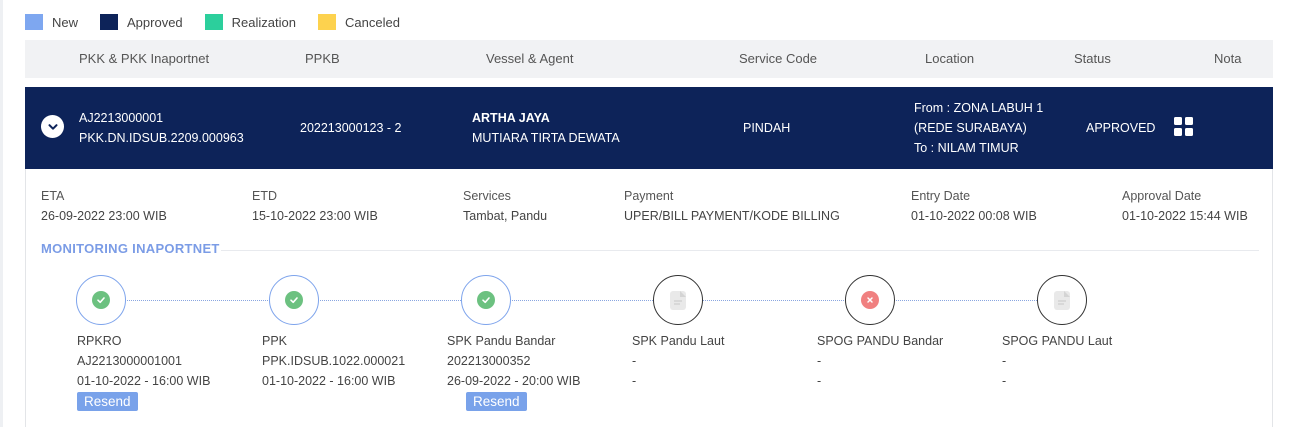 The width and height of the screenshot is (1295, 427). Describe the element at coordinates (966, 148) in the screenshot. I see `location-to: To : NILAM TIMUR` at that location.